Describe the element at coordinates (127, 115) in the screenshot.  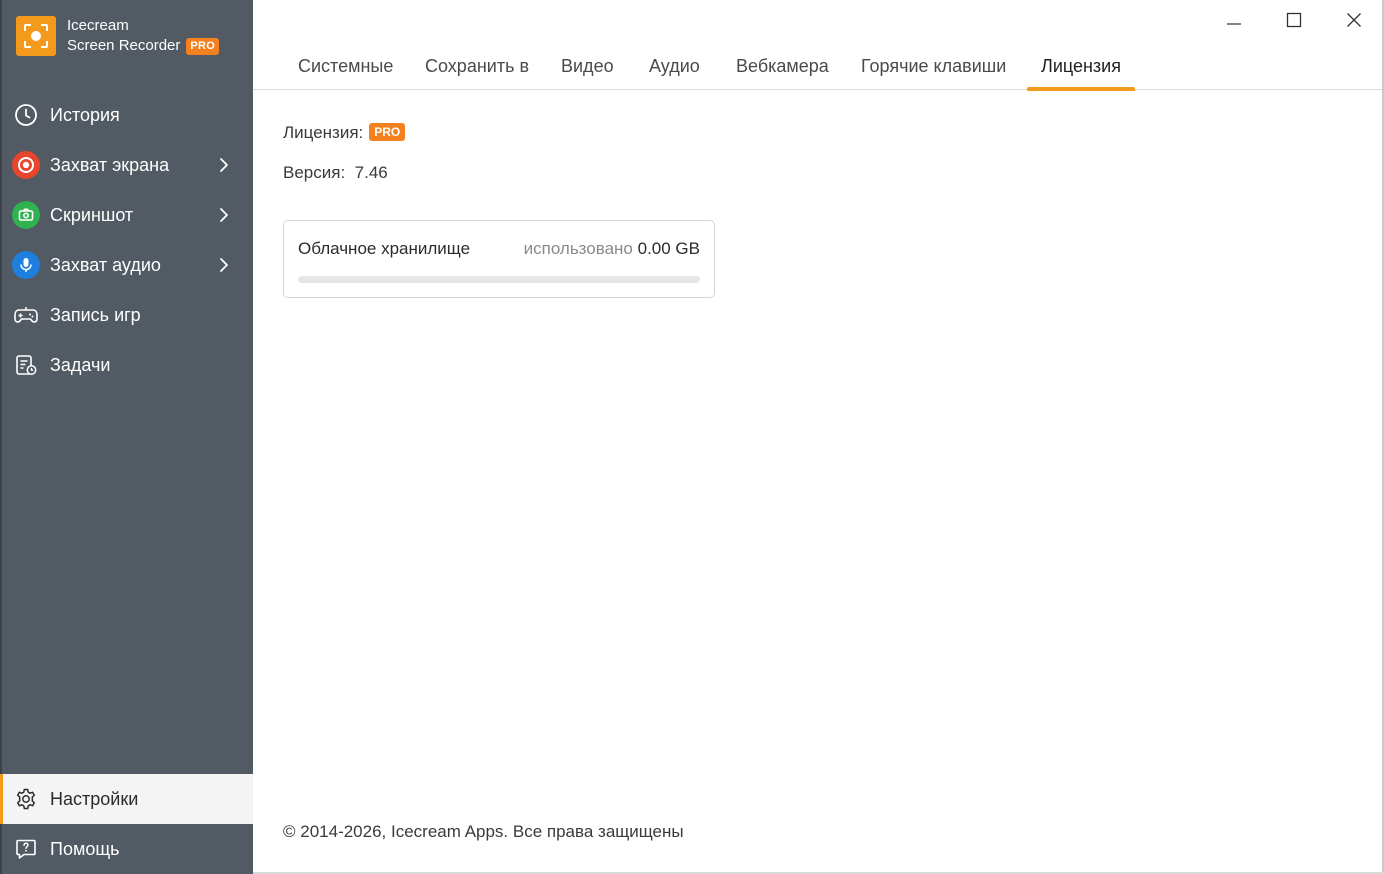
I see `sidebar-item-history: История` at that location.